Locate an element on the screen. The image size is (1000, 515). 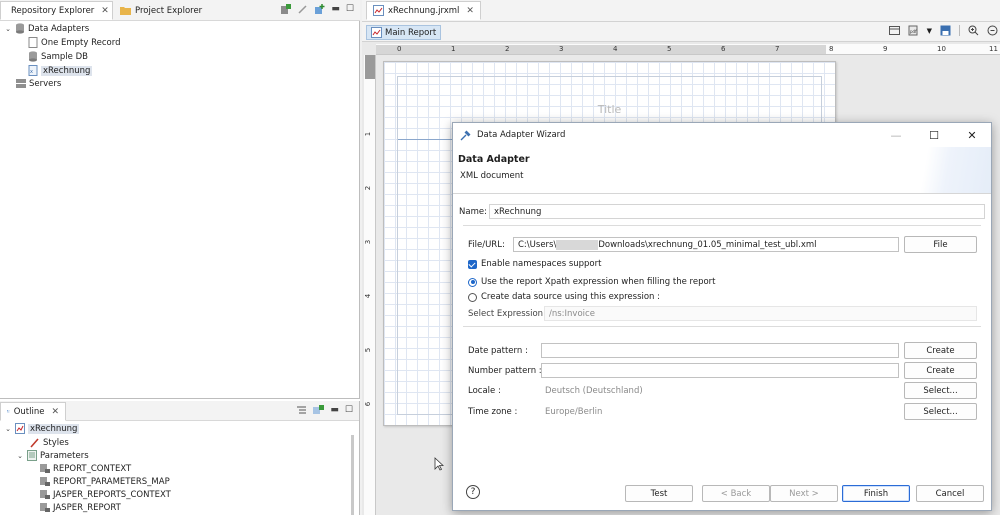
header-decoration is located at coordinates (936, 170).